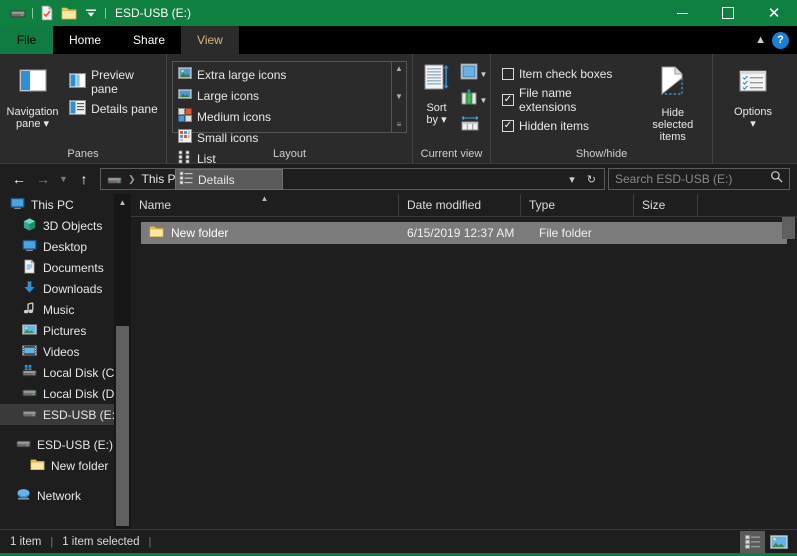 This screenshot has width=797, height=556. I want to click on monitor-icon, so click(17, 205).